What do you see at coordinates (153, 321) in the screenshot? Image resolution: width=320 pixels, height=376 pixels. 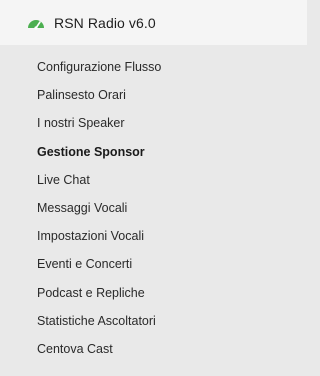 I see `menu-item-statistiche-ascoltatori: Statistiche Ascoltatori` at bounding box center [153, 321].